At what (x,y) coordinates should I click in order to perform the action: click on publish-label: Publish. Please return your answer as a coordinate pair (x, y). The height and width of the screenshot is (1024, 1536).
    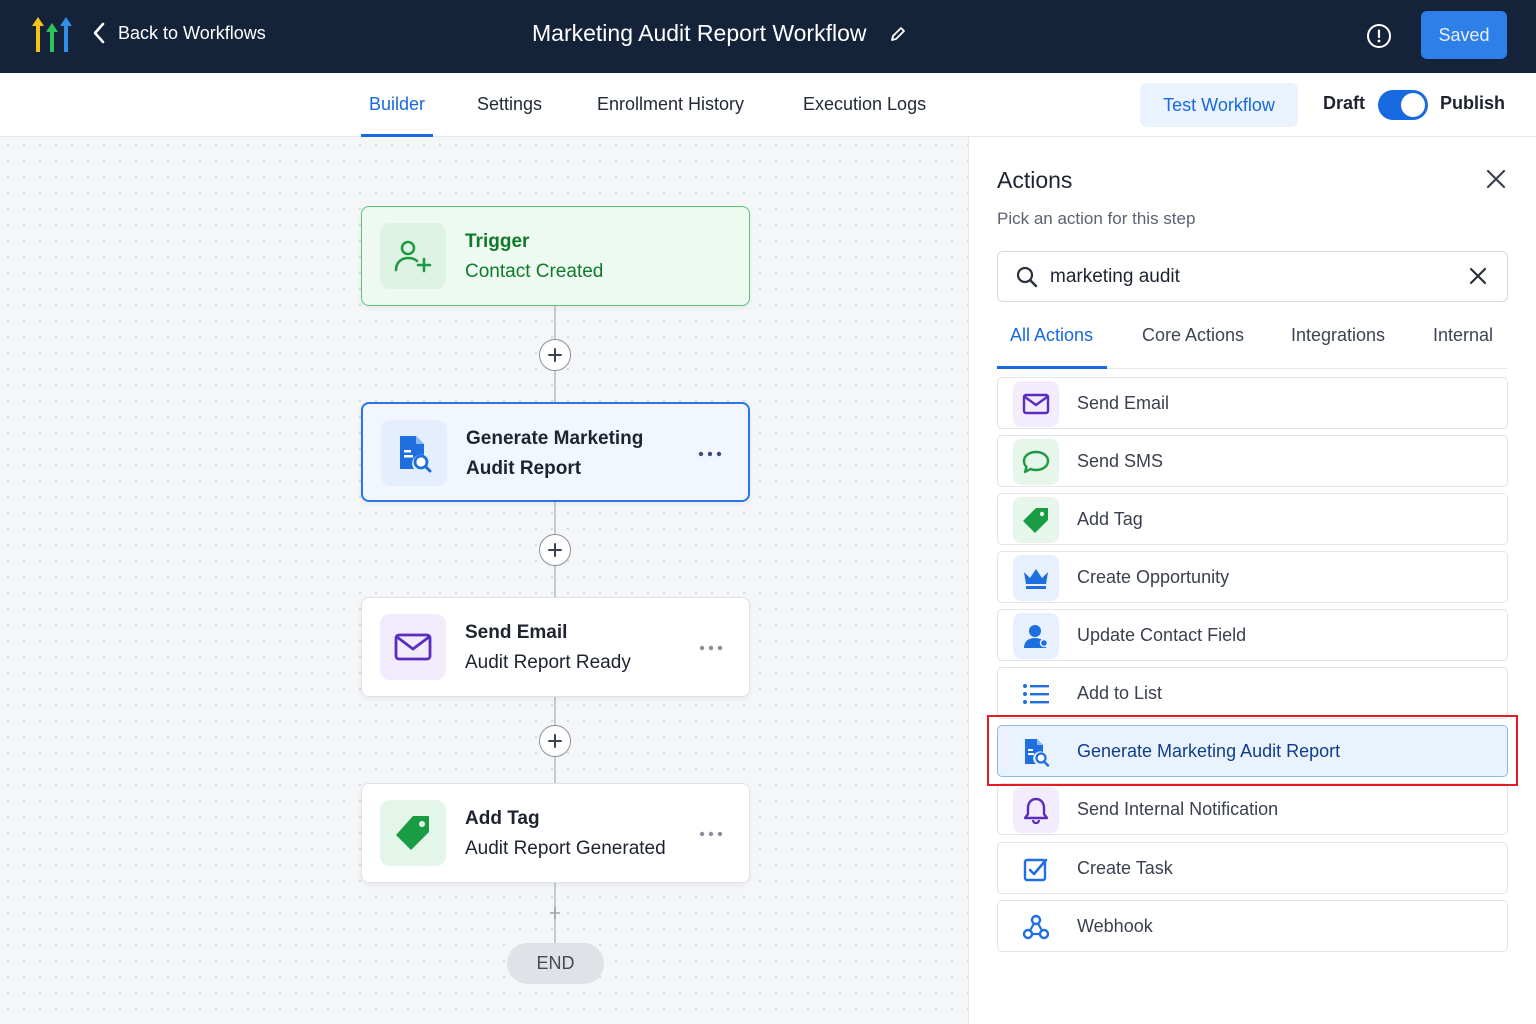
    Looking at the image, I should click on (1473, 103).